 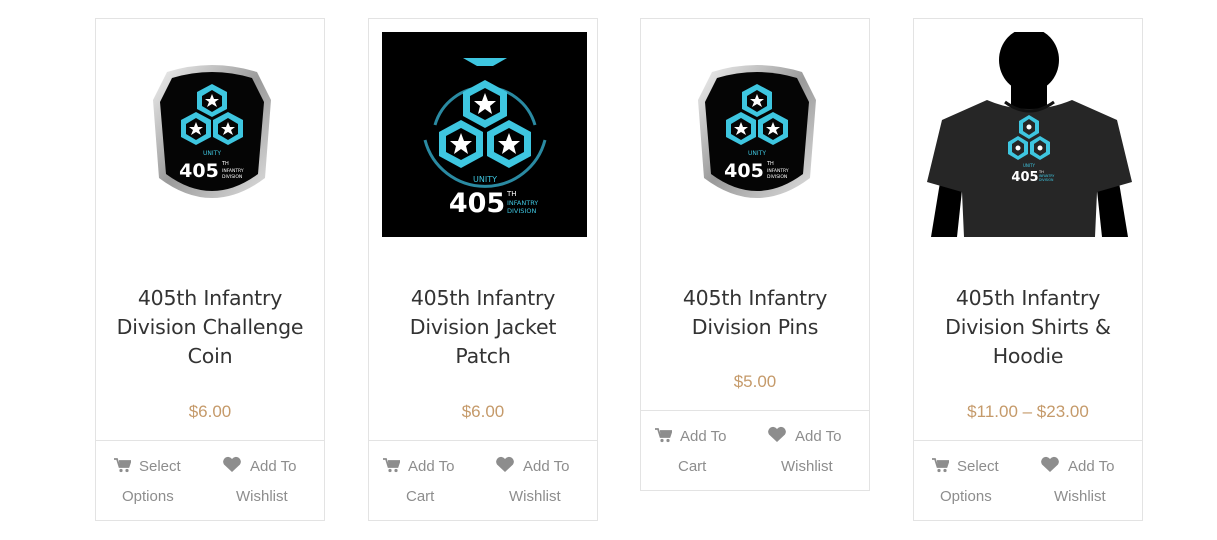 I want to click on patch-emblem-image: UNITY 405 TH INFANTRY DIVISION, so click(x=484, y=138).